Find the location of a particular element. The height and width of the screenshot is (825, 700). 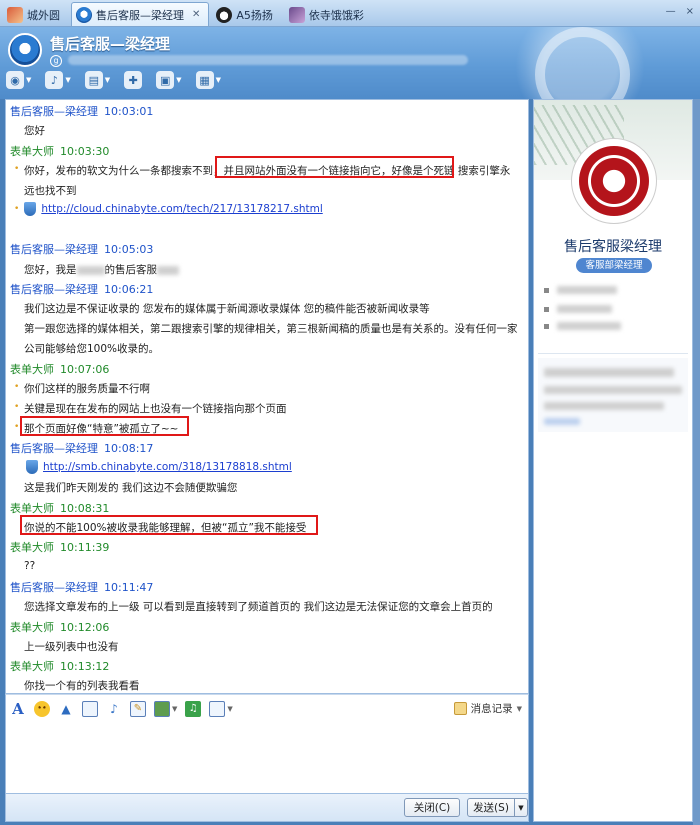

tab-label: 售后客服—梁经理 is located at coordinates (140, 15).